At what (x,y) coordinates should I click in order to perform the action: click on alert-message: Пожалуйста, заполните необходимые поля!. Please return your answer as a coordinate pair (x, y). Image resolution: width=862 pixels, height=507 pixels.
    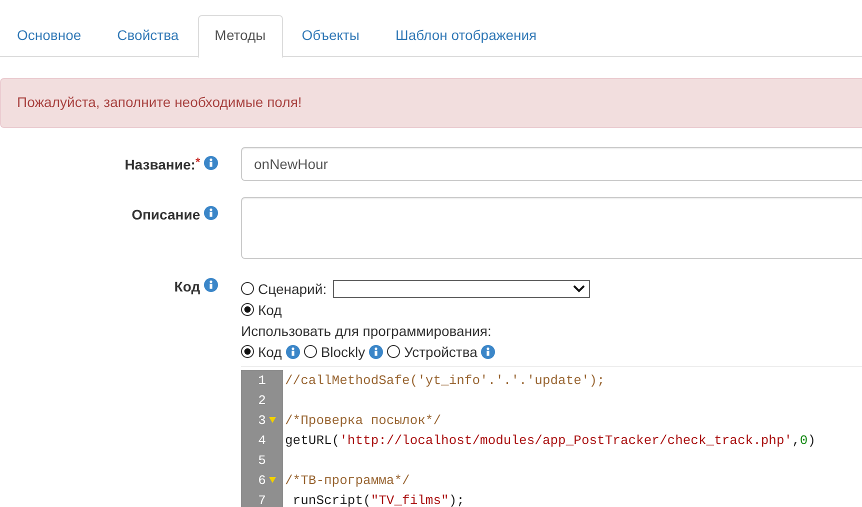
    Looking at the image, I should click on (159, 102).